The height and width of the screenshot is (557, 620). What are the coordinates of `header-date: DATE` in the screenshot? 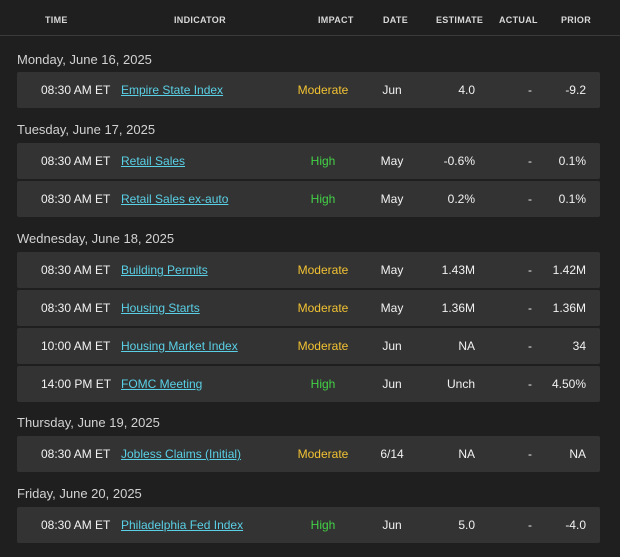 It's located at (396, 20).